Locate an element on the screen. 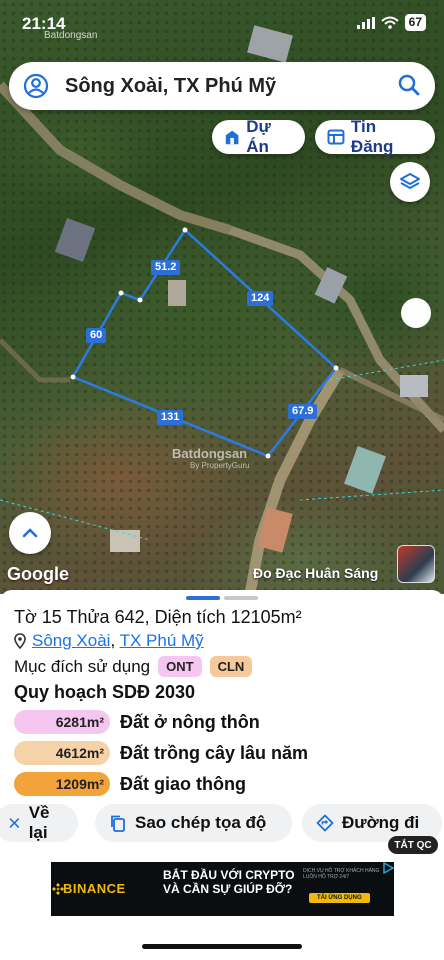  search-icon is located at coordinates (409, 85).